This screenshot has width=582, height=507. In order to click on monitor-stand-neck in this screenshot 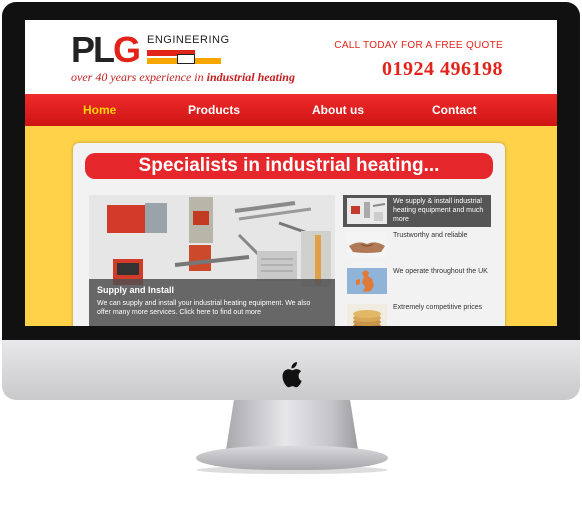, I will do `click(292, 425)`.